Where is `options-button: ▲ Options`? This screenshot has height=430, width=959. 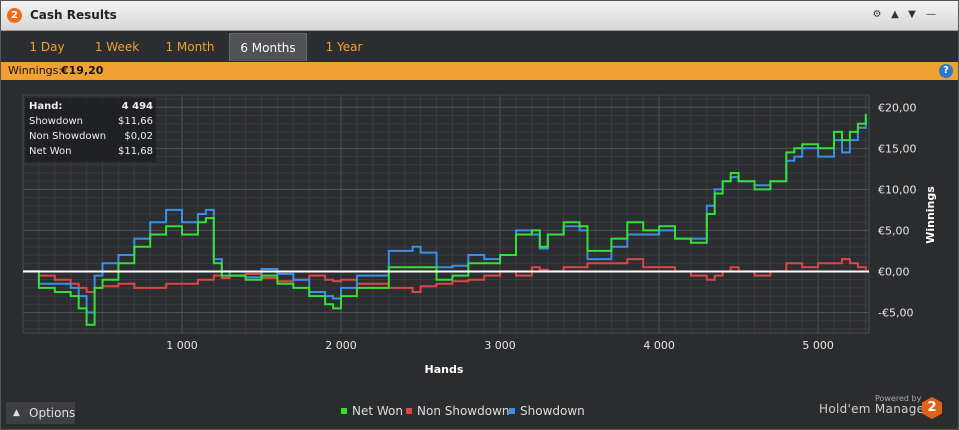
options-button: ▲ Options is located at coordinates (40, 413).